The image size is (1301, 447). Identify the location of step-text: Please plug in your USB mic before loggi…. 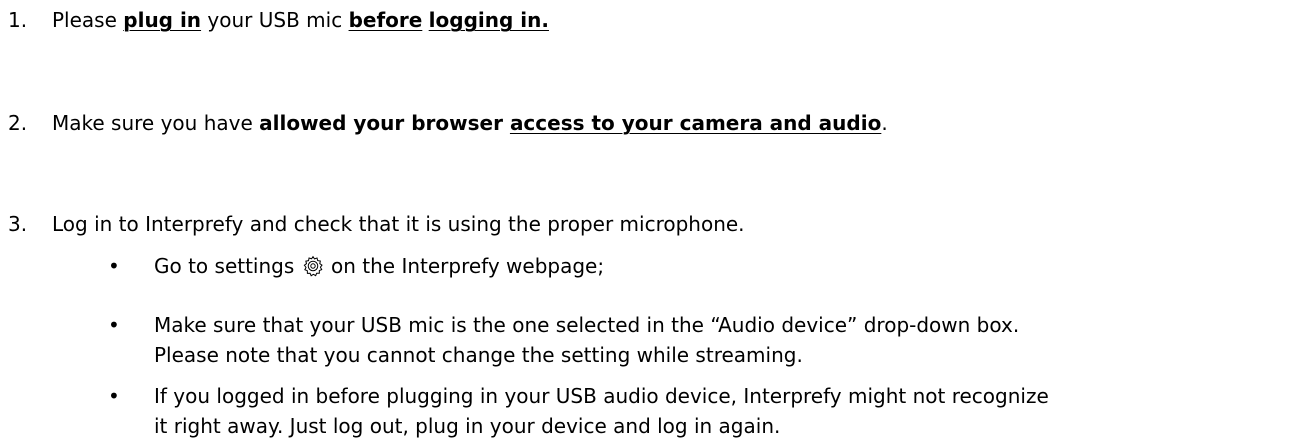
(300, 20).